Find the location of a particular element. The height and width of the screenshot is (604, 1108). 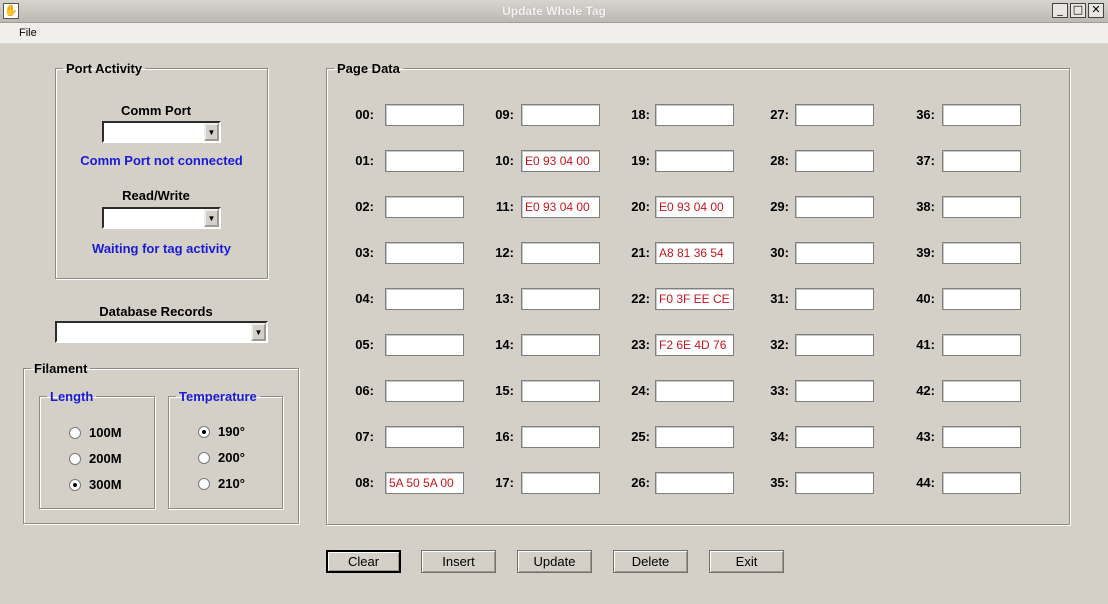

delete-button: Delete is located at coordinates (650, 561).